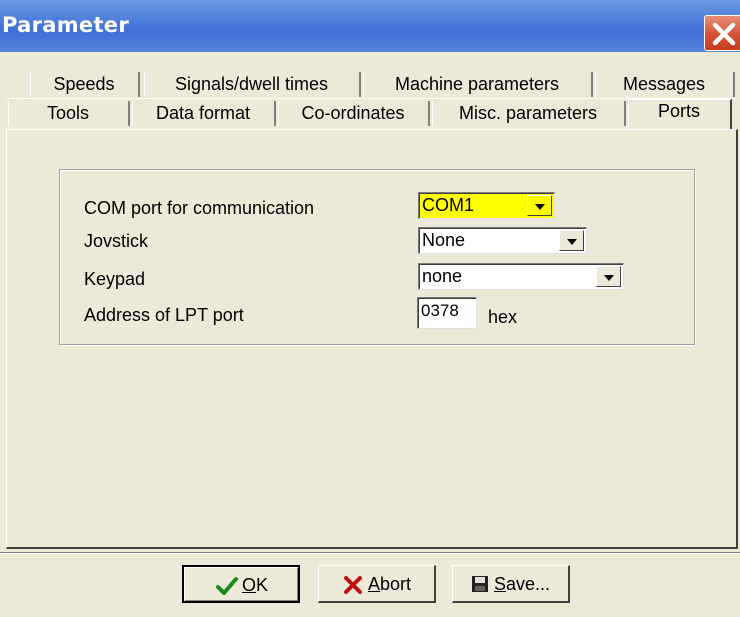 This screenshot has height=617, width=740. Describe the element at coordinates (390, 584) in the screenshot. I see `abort-label: Abort` at that location.